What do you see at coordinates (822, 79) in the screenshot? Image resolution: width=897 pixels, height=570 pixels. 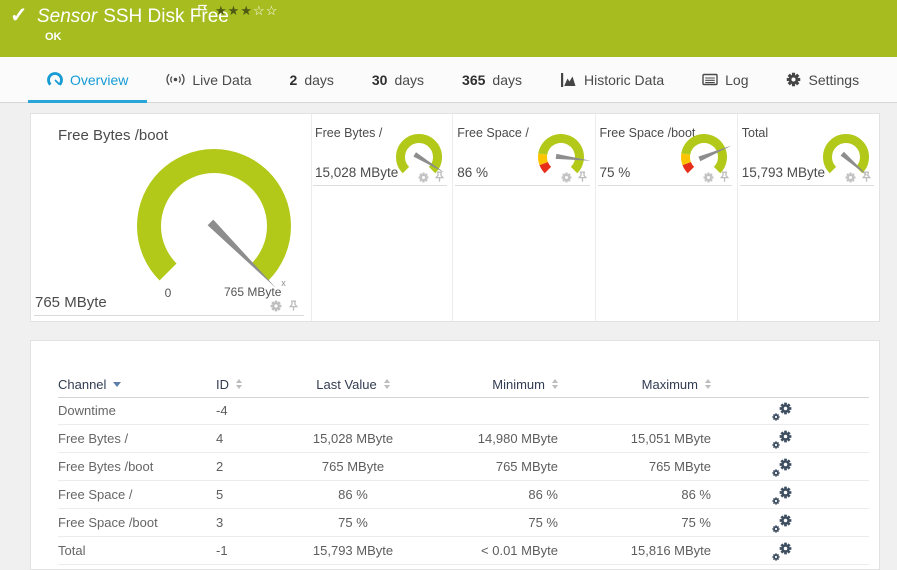 I see `tab-settings: Settings` at bounding box center [822, 79].